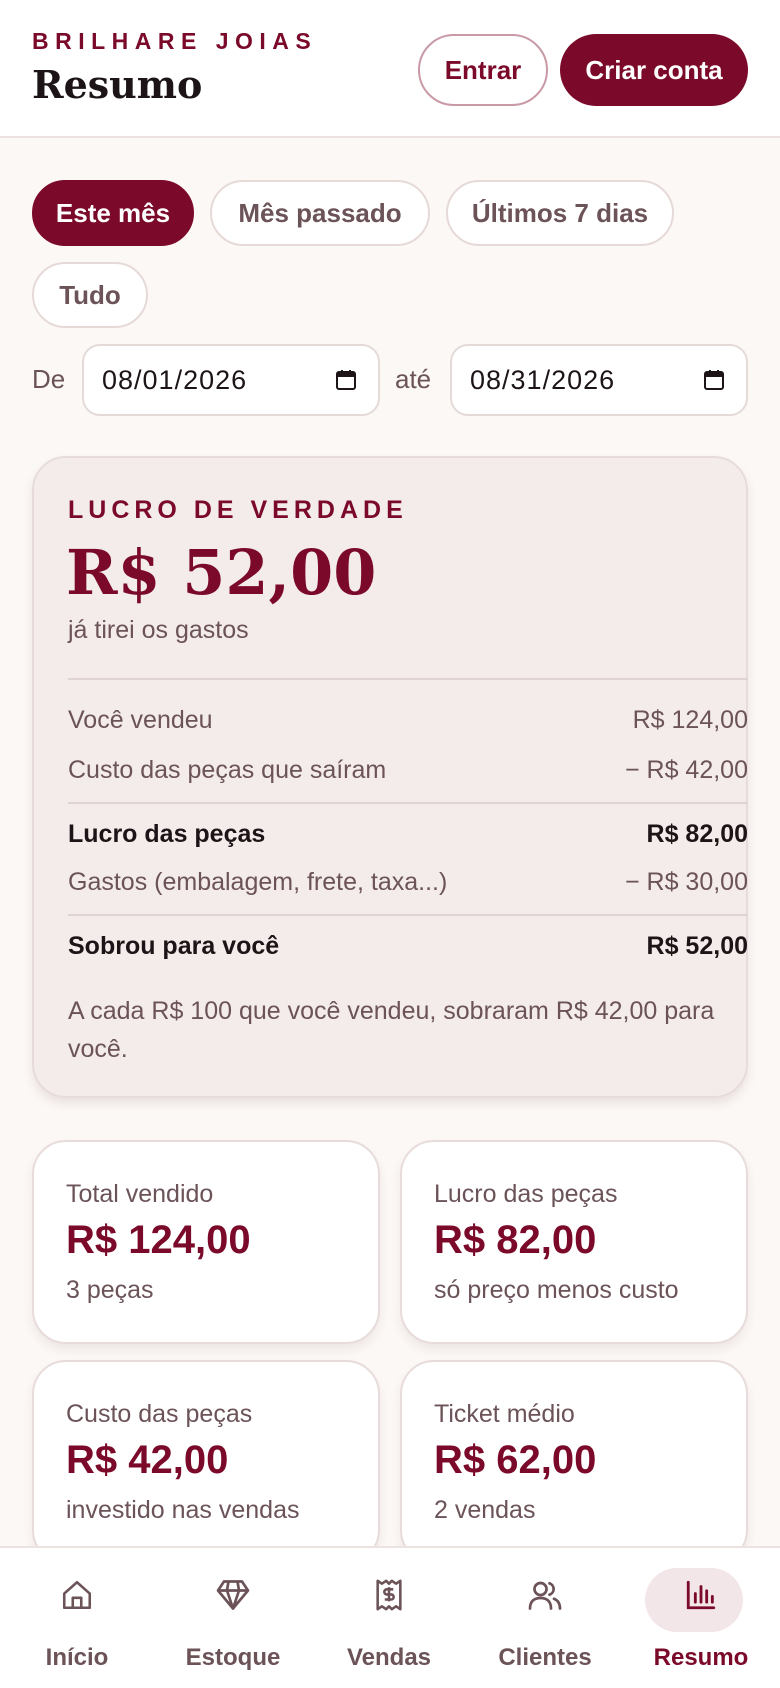 This screenshot has width=780, height=1688. What do you see at coordinates (686, 882) in the screenshot?
I see `row-value: − R$ 30,00` at bounding box center [686, 882].